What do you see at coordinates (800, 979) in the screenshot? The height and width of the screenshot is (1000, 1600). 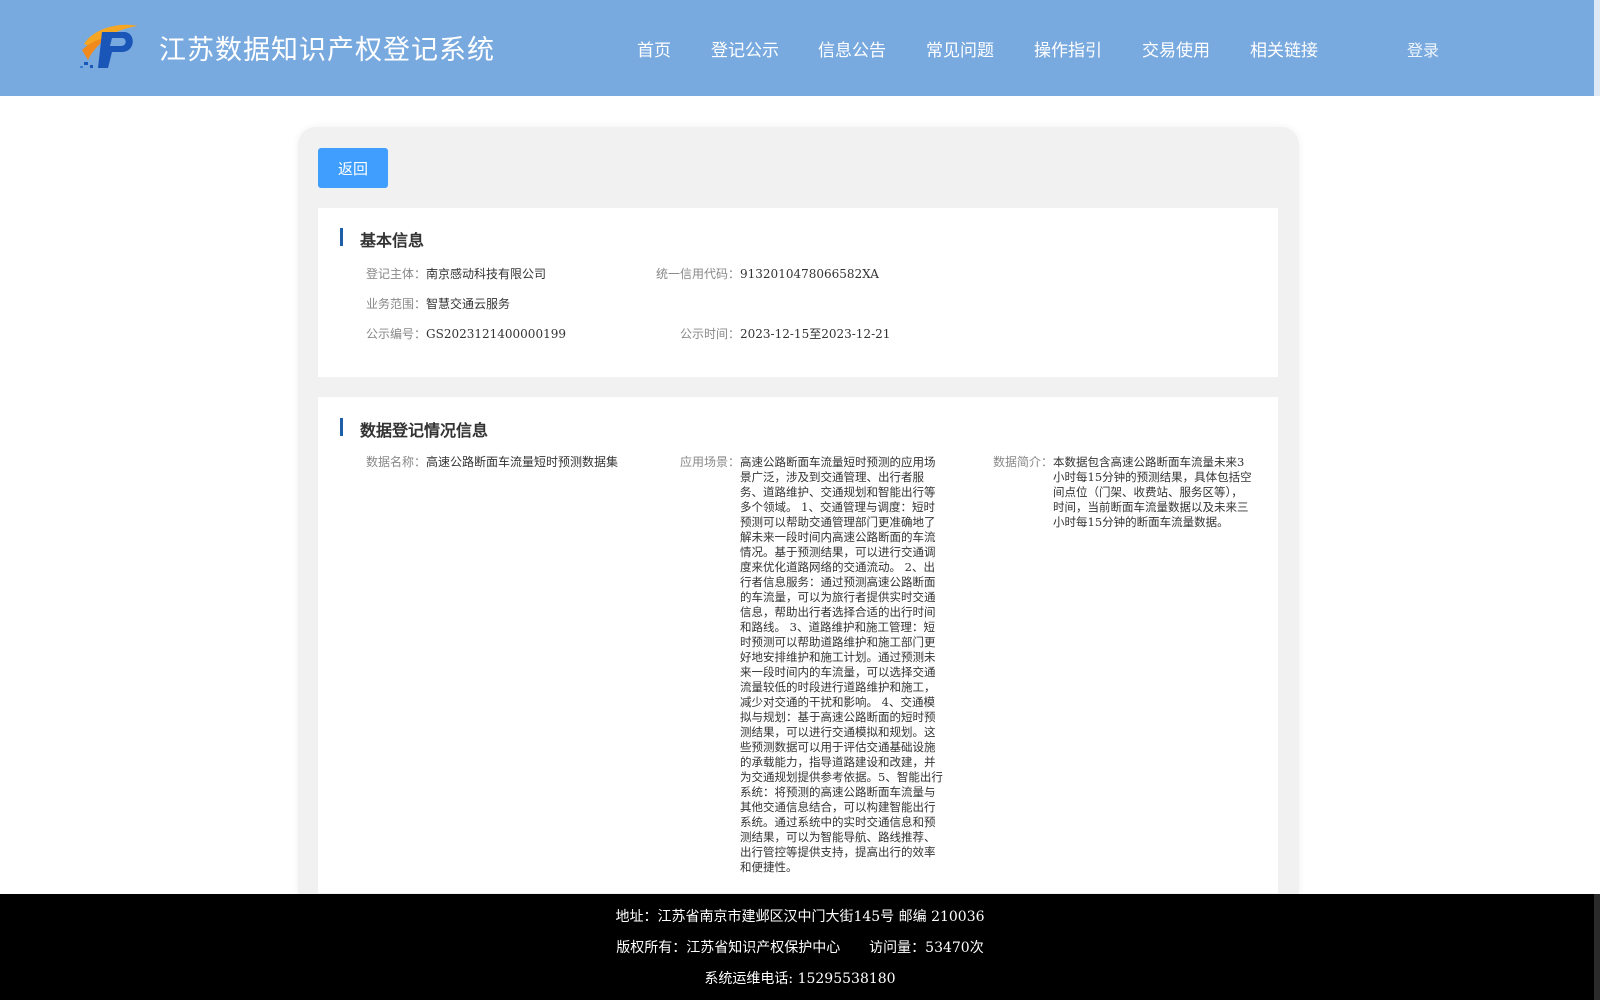 I see `footer-phone: 系统运维电话: 15295538180` at bounding box center [800, 979].